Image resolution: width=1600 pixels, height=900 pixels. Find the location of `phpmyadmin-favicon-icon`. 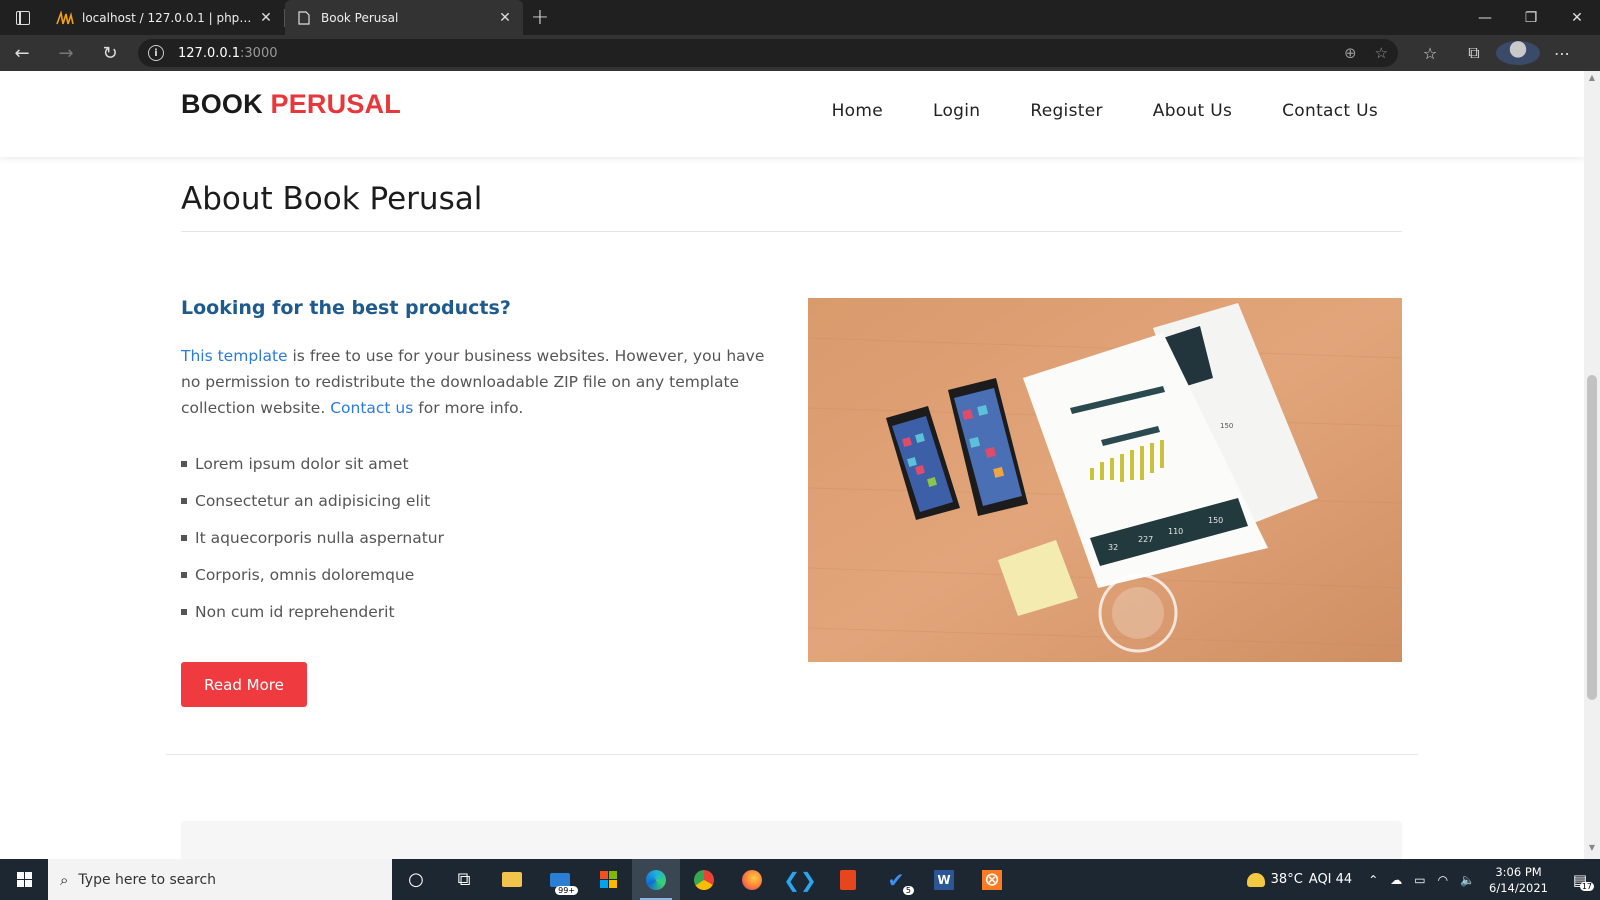

phpmyadmin-favicon-icon is located at coordinates (65, 18).